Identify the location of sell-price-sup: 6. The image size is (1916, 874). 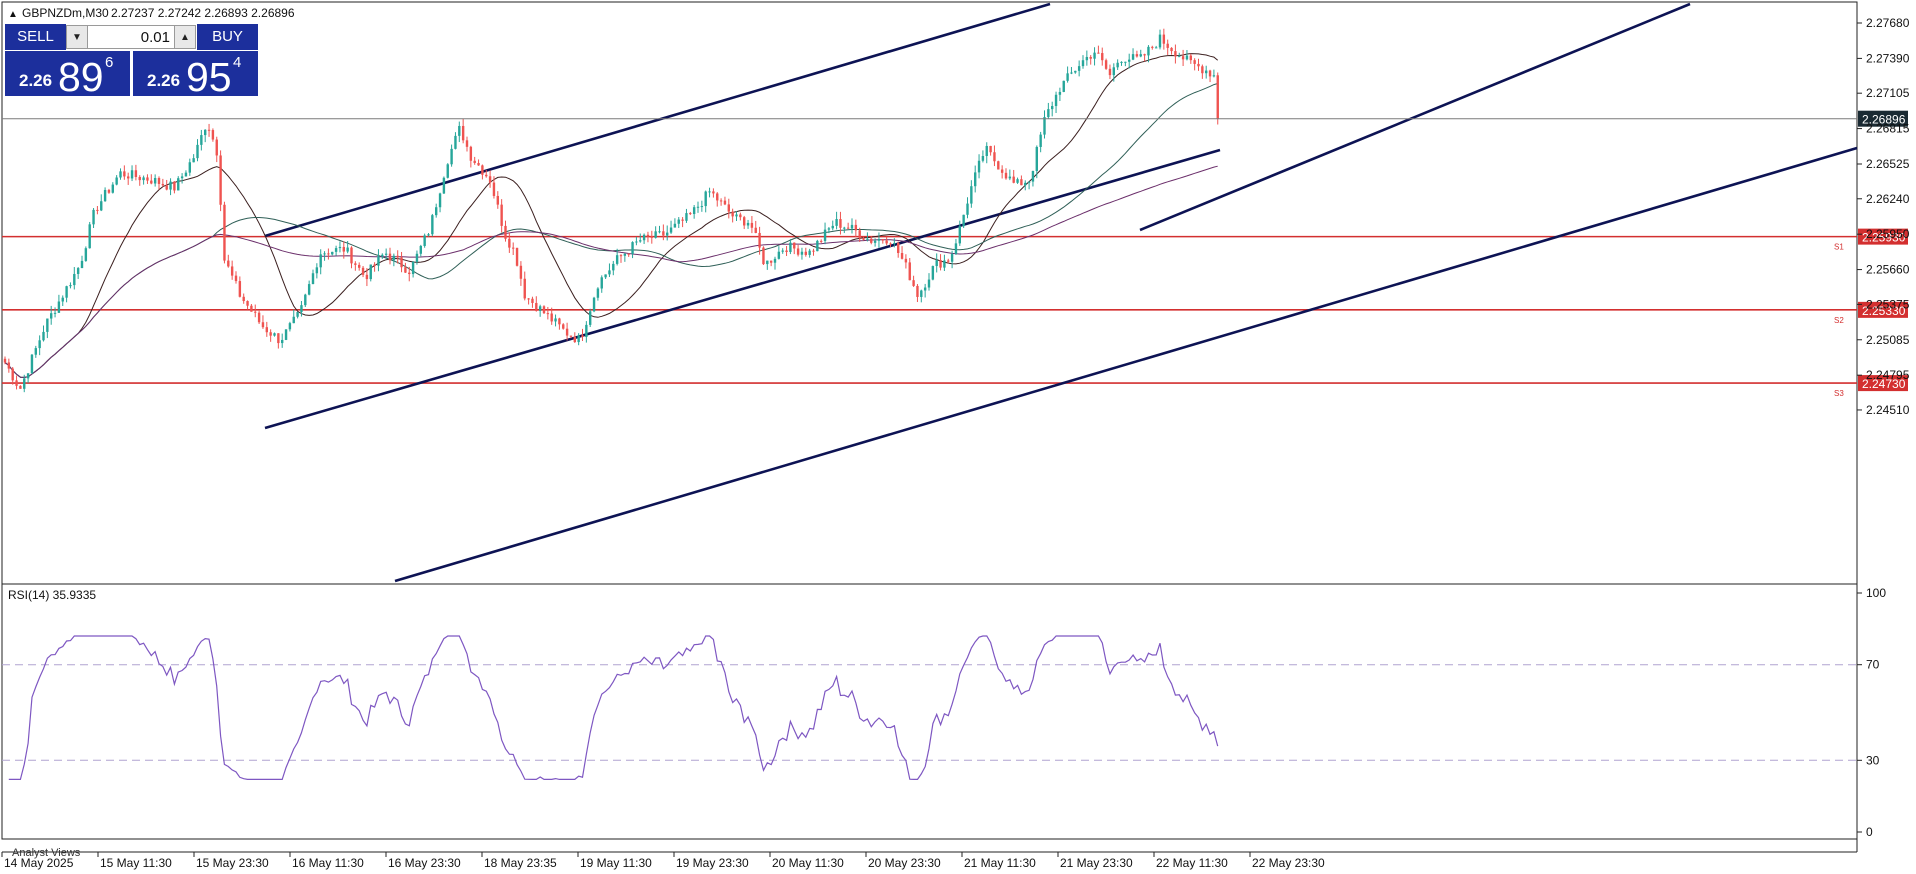
(109, 62).